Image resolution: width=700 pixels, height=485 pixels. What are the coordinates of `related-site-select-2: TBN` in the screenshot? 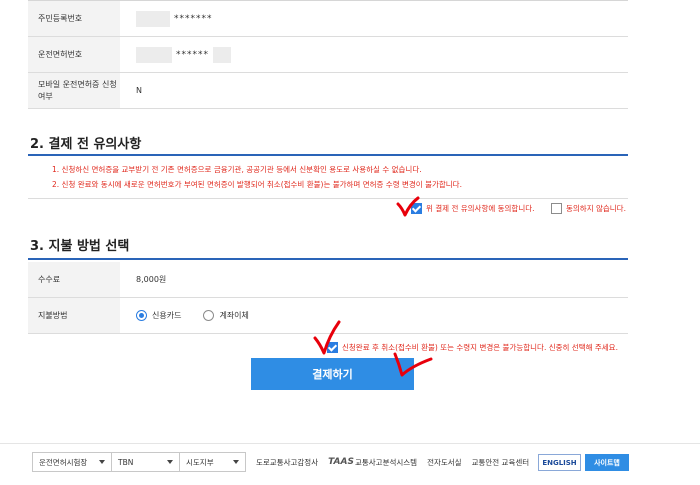 It's located at (146, 462).